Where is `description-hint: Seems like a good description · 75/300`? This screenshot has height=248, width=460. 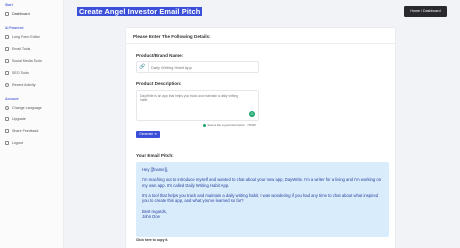
description-hint: Seems like a good description · 75/300 is located at coordinates (229, 125).